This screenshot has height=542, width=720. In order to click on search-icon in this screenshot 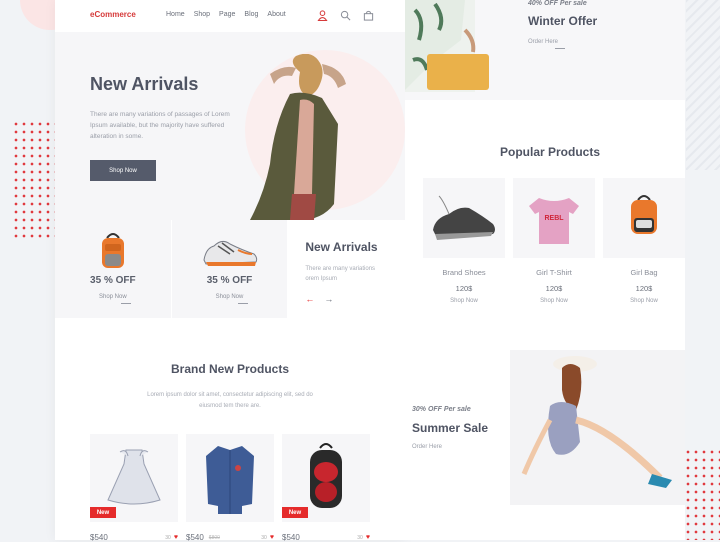, I will do `click(345, 14)`.